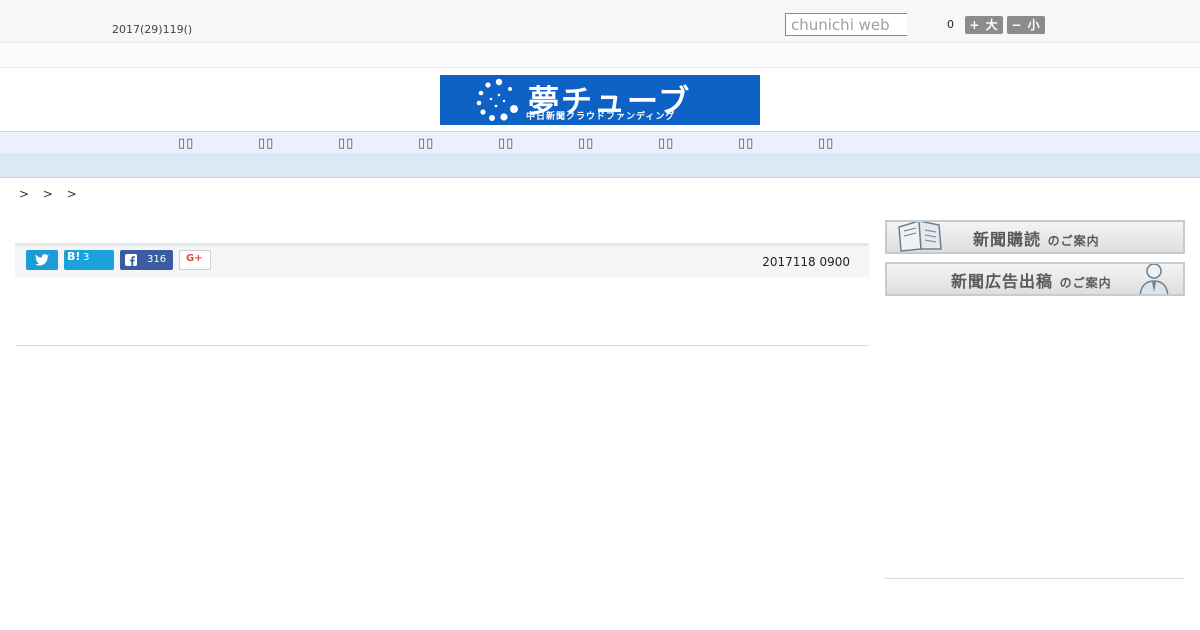 Image resolution: width=1200 pixels, height=630 pixels. What do you see at coordinates (497, 99) in the screenshot?
I see `dots-logo-icon` at bounding box center [497, 99].